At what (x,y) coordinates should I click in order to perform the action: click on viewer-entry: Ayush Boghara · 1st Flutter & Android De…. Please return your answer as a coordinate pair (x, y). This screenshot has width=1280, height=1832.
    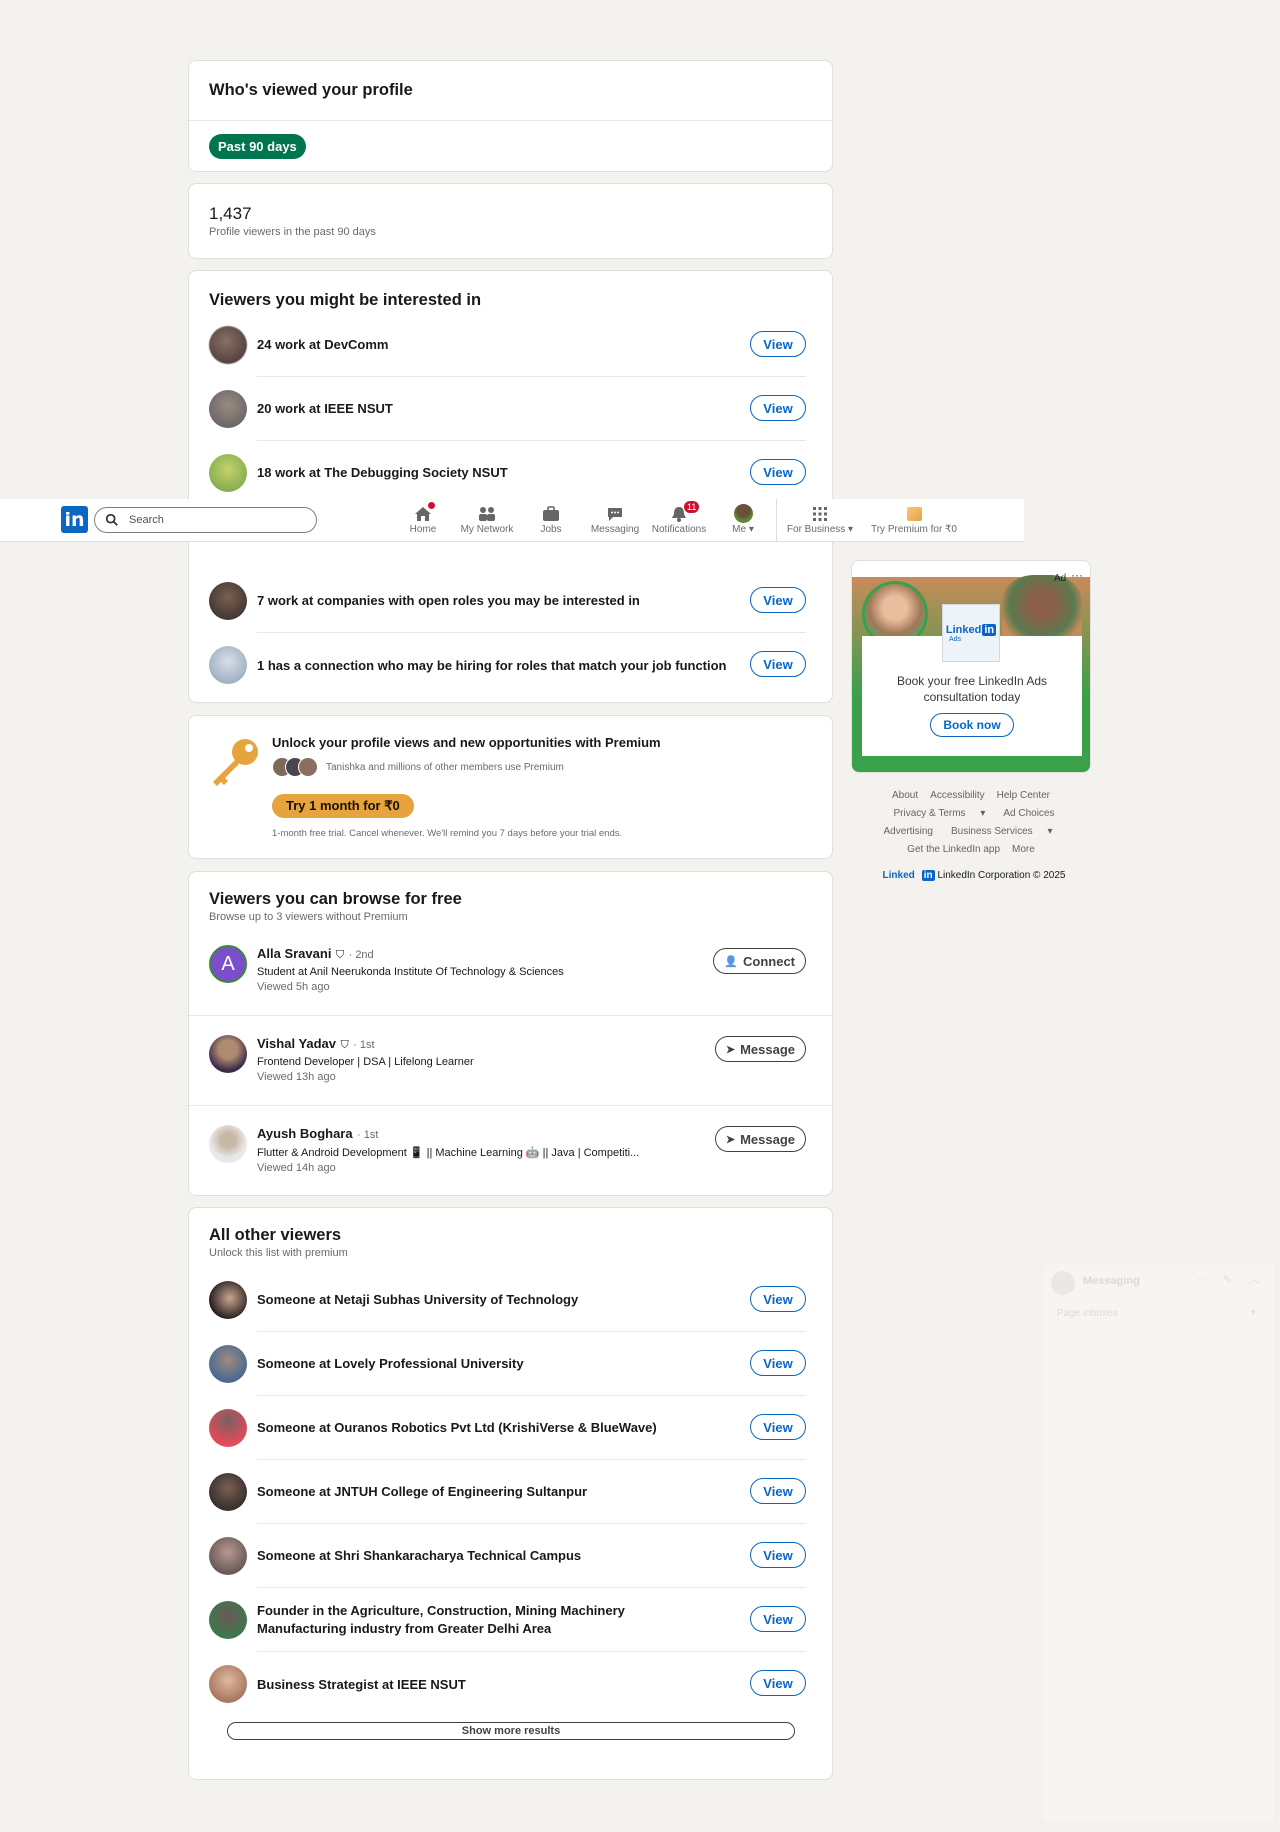
    Looking at the image, I should click on (507, 1149).